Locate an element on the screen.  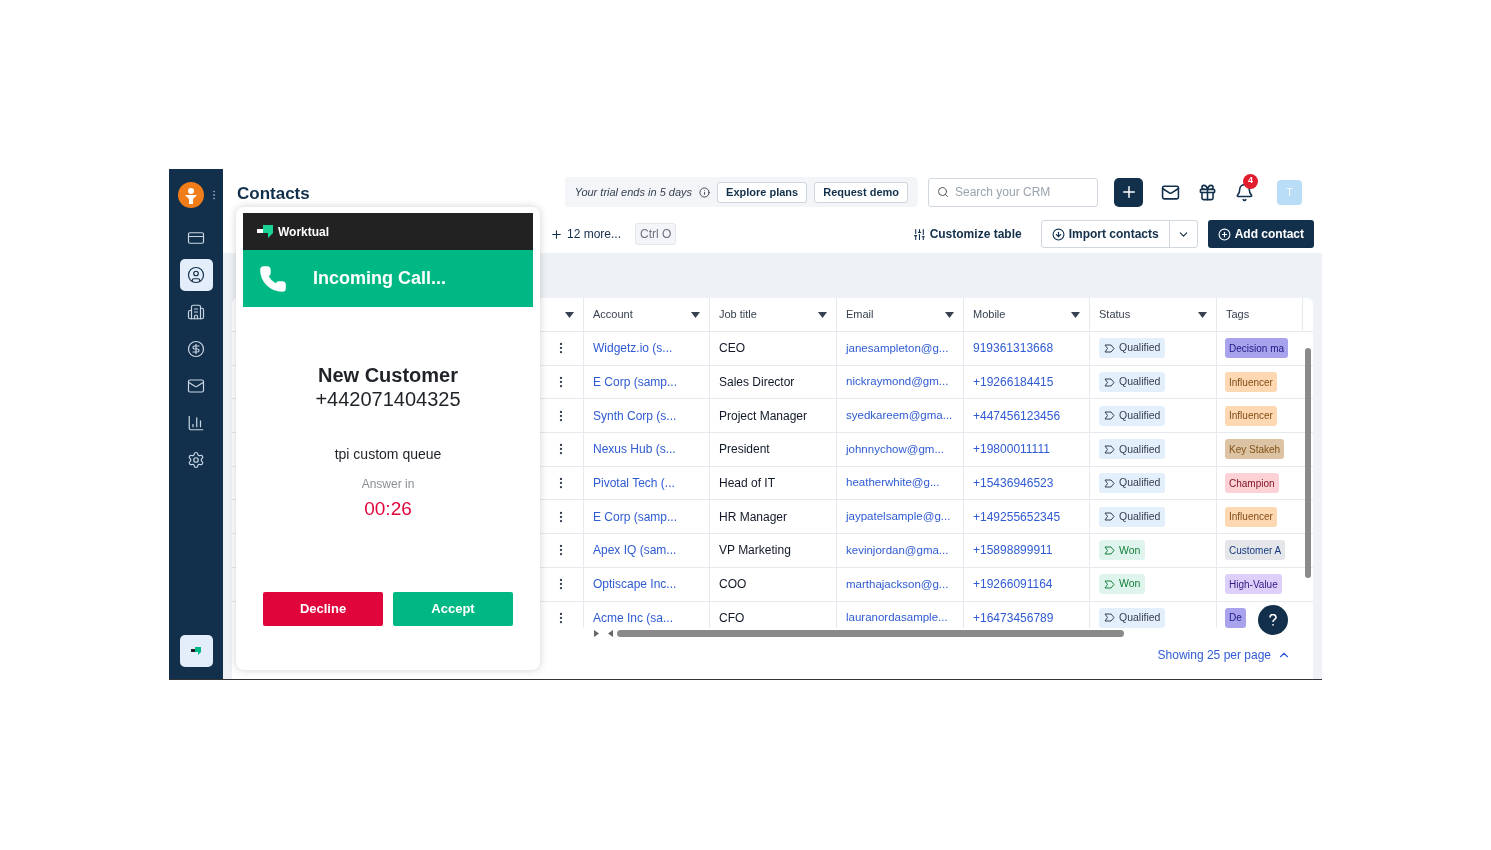
brand-name: Worktual is located at coordinates (304, 232).